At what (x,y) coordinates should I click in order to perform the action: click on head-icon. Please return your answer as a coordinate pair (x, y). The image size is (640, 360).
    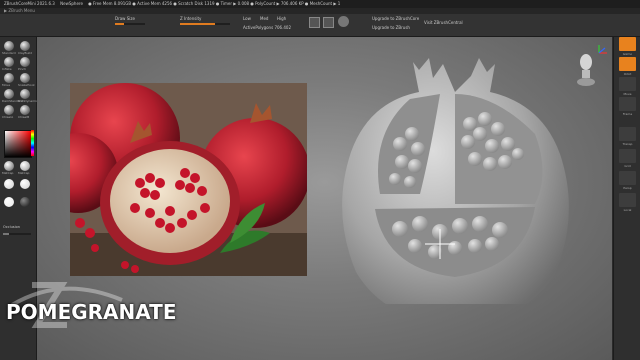
    Looking at the image, I should click on (586, 69).